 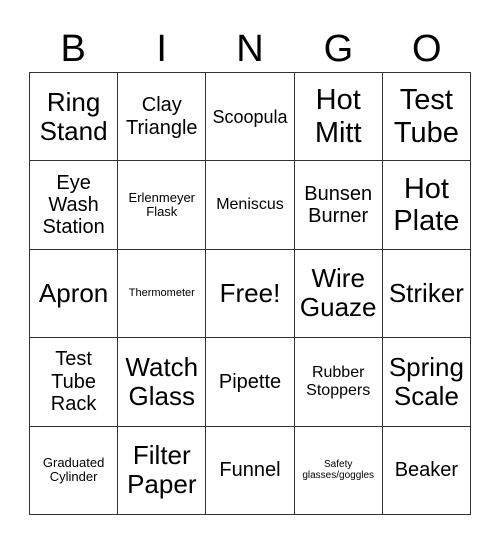 I want to click on cell-text: Striker, so click(x=426, y=292).